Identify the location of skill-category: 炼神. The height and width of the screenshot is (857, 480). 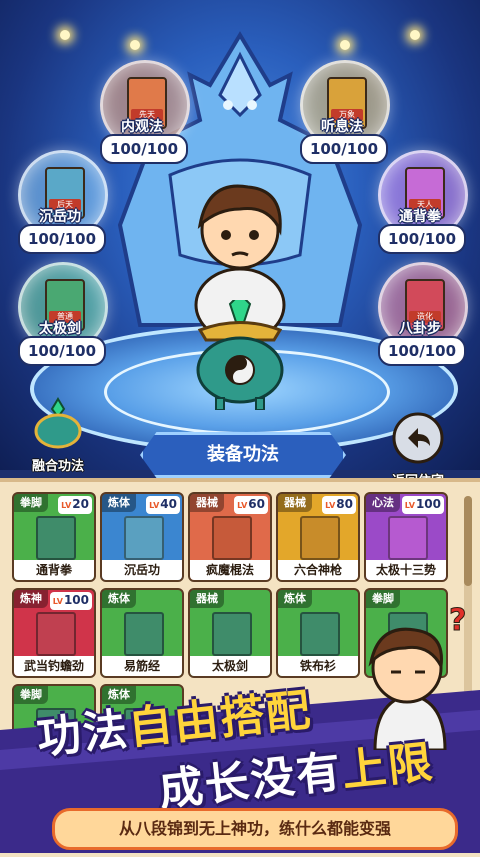
(31, 599).